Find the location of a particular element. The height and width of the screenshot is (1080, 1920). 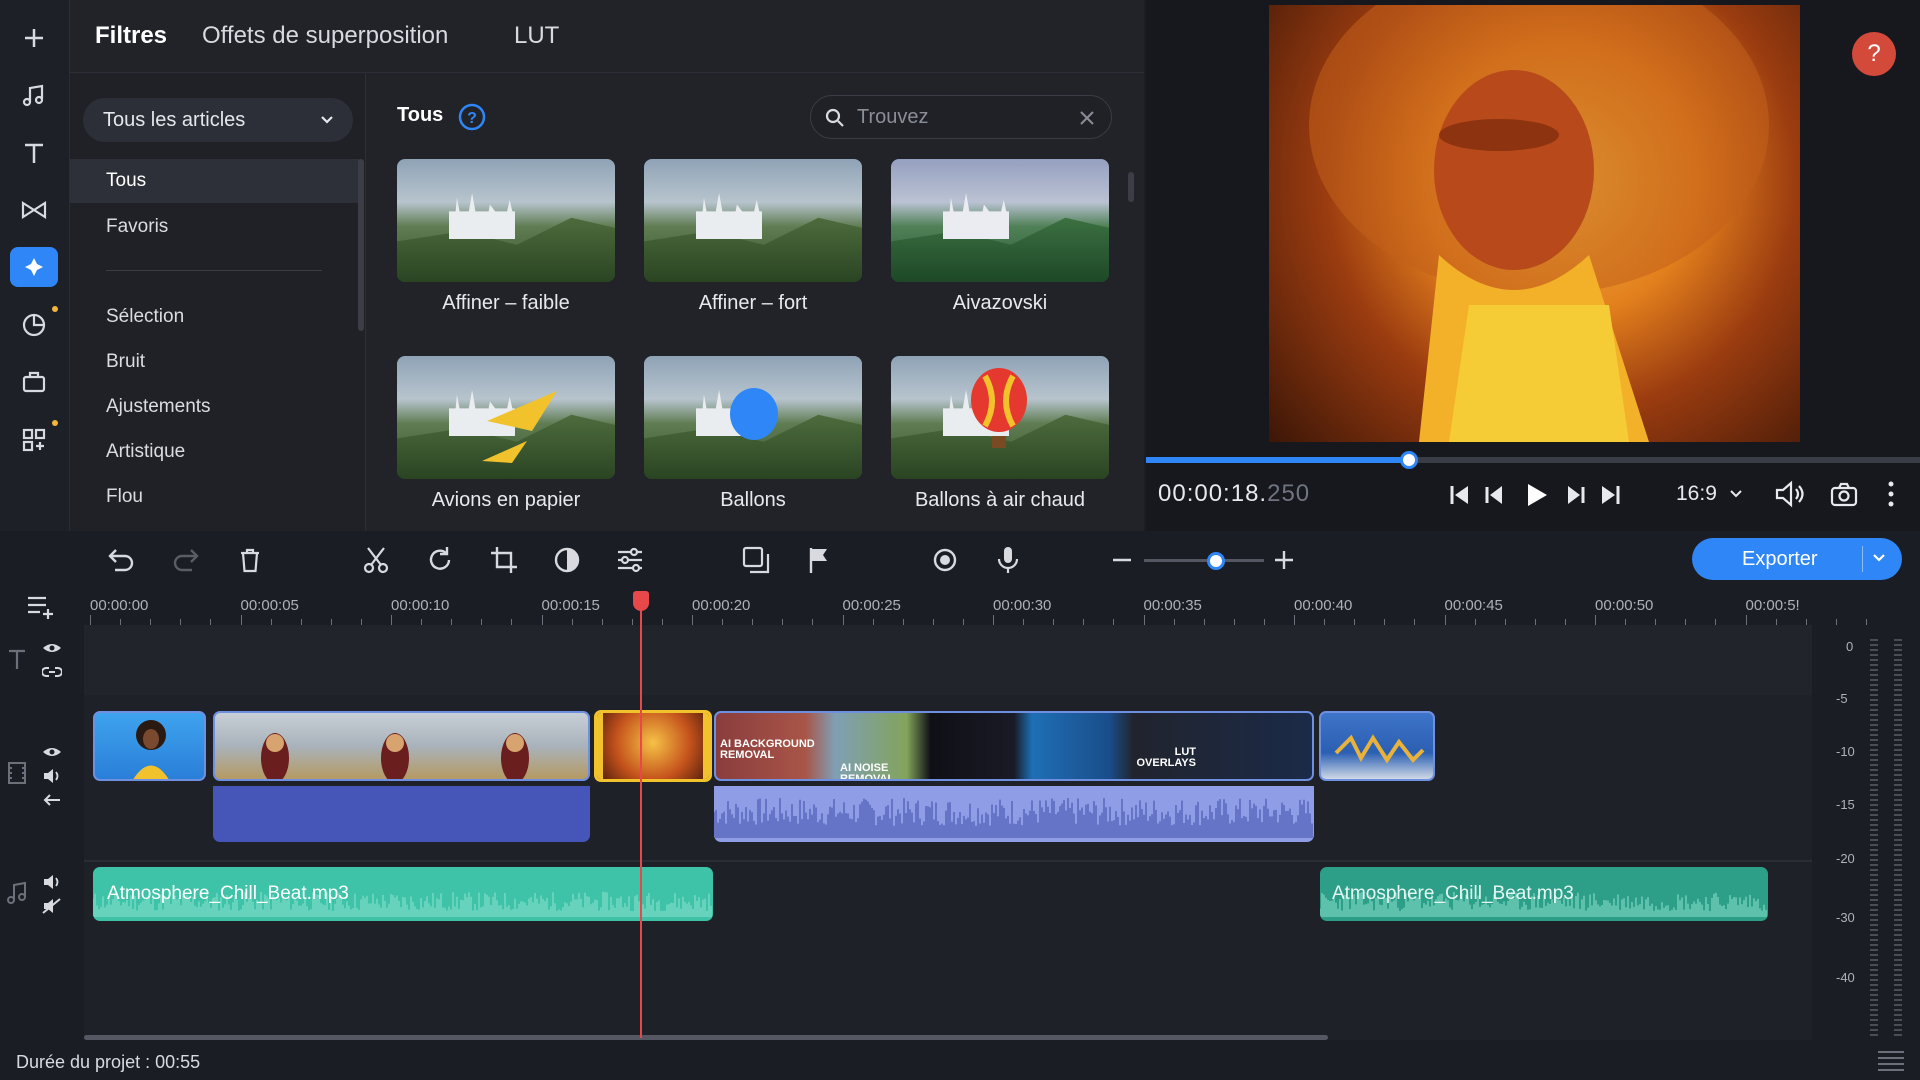

frame-back-icon is located at coordinates (1496, 495).